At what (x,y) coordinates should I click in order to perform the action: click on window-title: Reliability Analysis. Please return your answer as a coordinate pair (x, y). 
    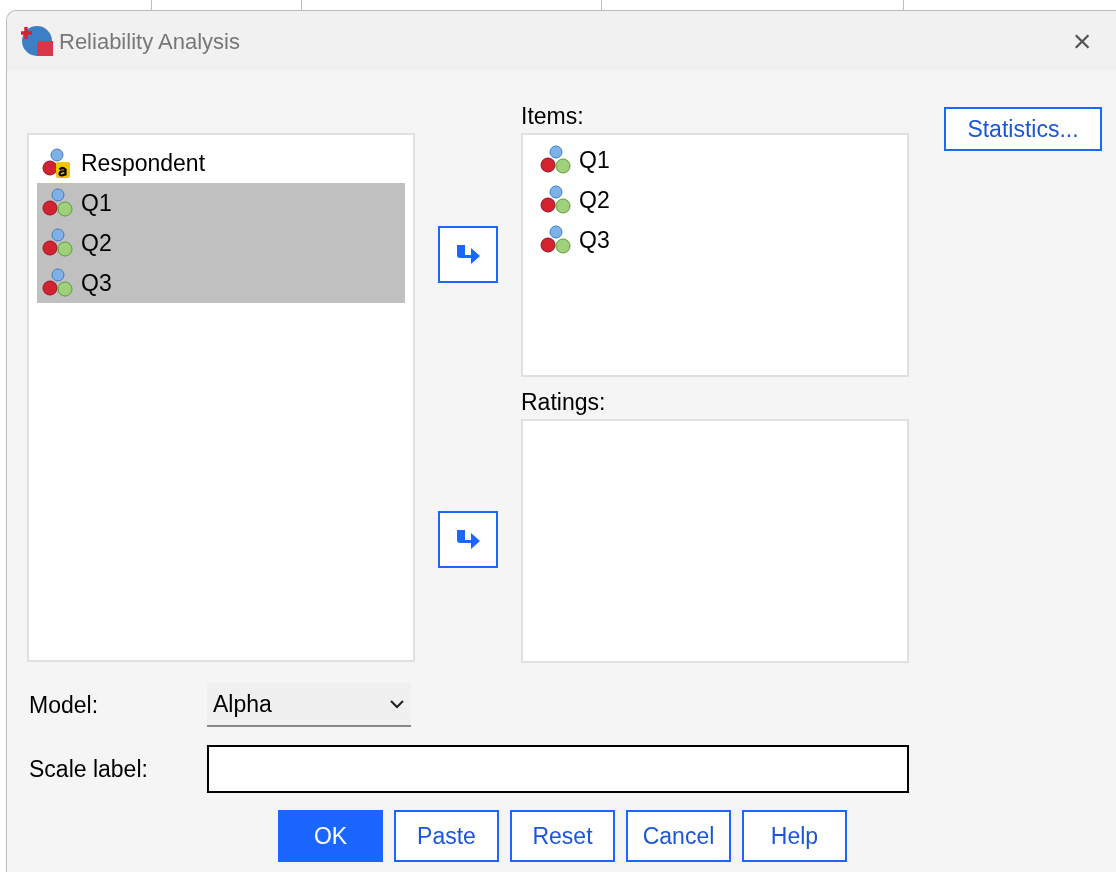
    Looking at the image, I should click on (149, 41).